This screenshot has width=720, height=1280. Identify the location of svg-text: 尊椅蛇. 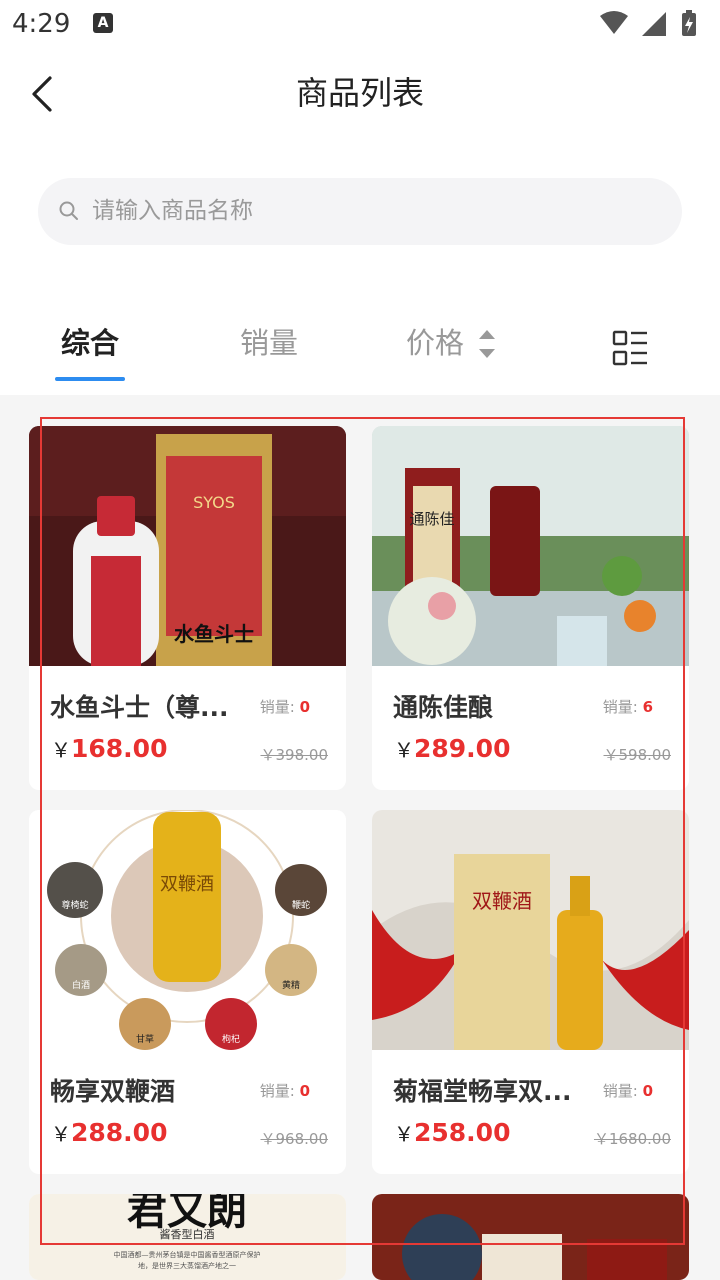
(74, 905).